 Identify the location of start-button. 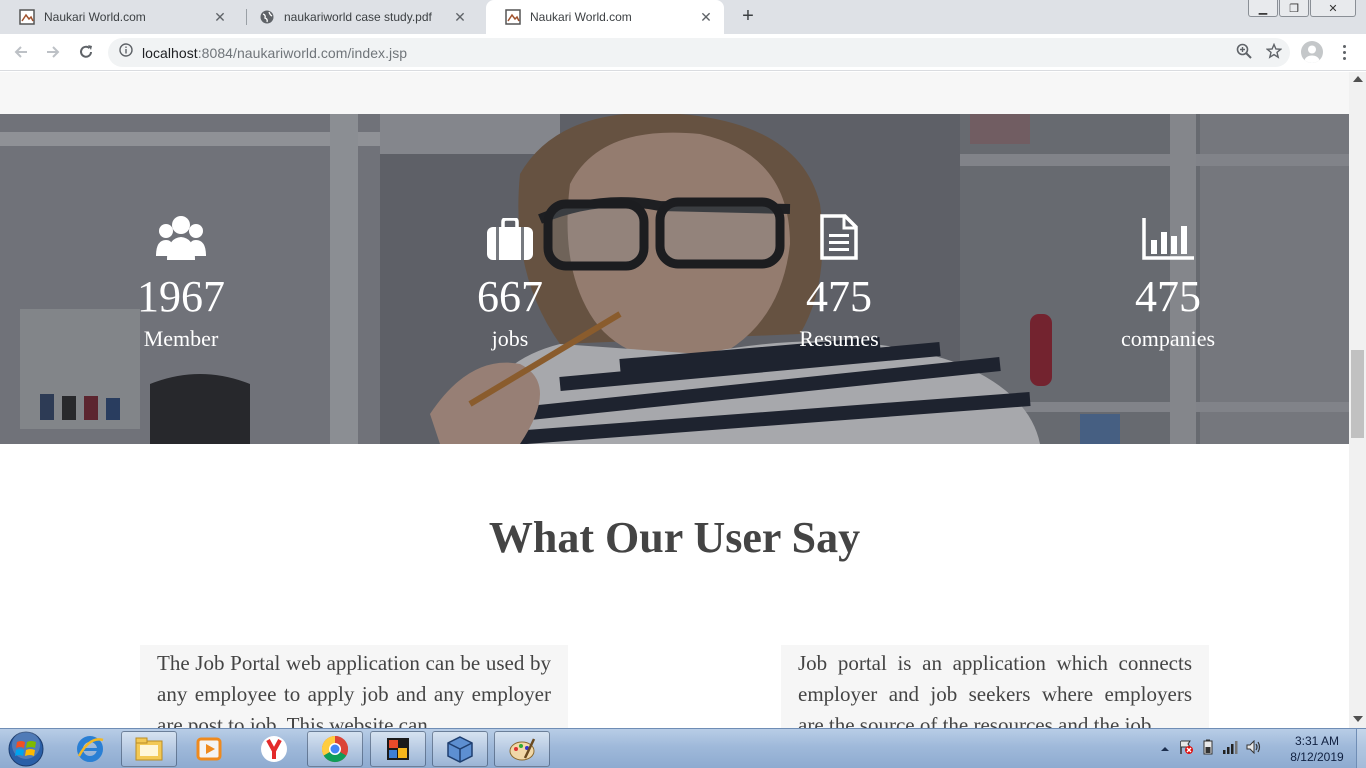
(26, 749).